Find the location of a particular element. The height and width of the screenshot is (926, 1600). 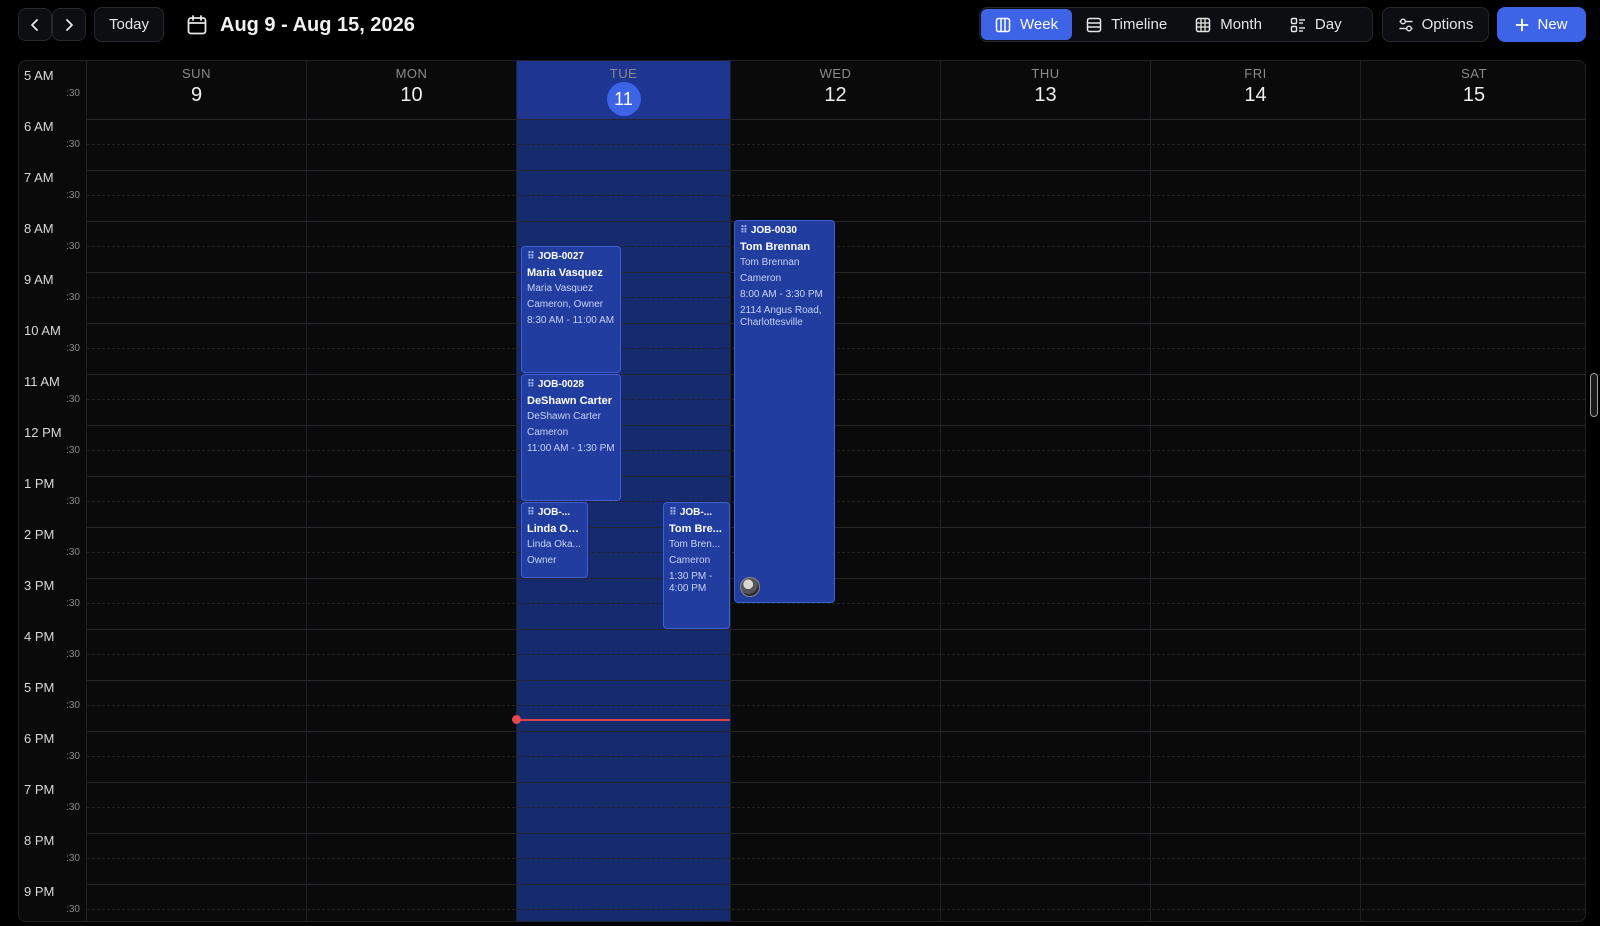

event-customer: DeShawn Carter is located at coordinates (564, 416).